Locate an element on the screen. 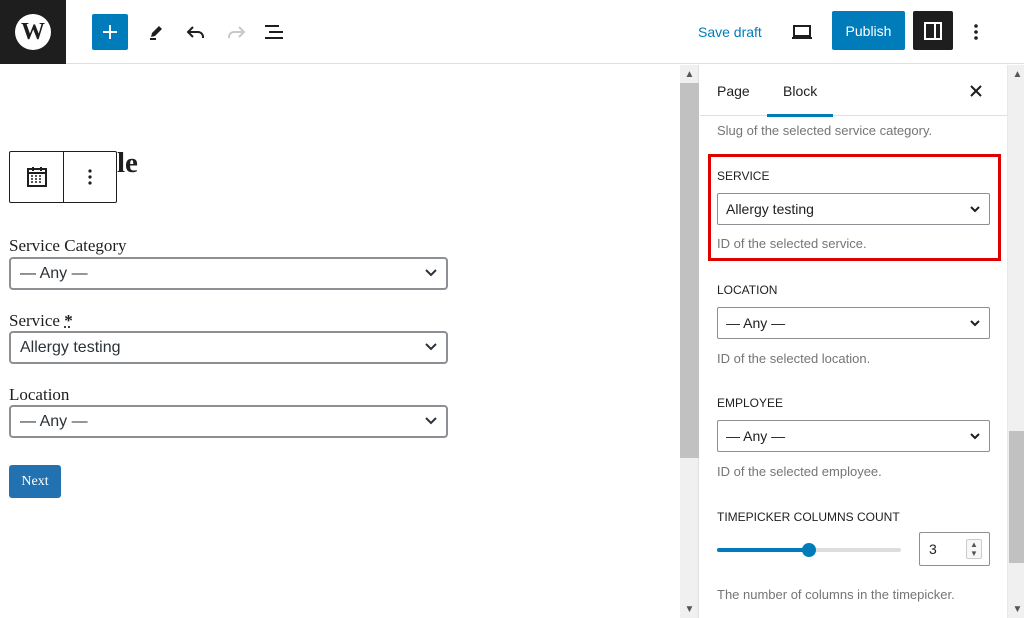 This screenshot has width=1024, height=618. service-label: Service * is located at coordinates (41, 321).